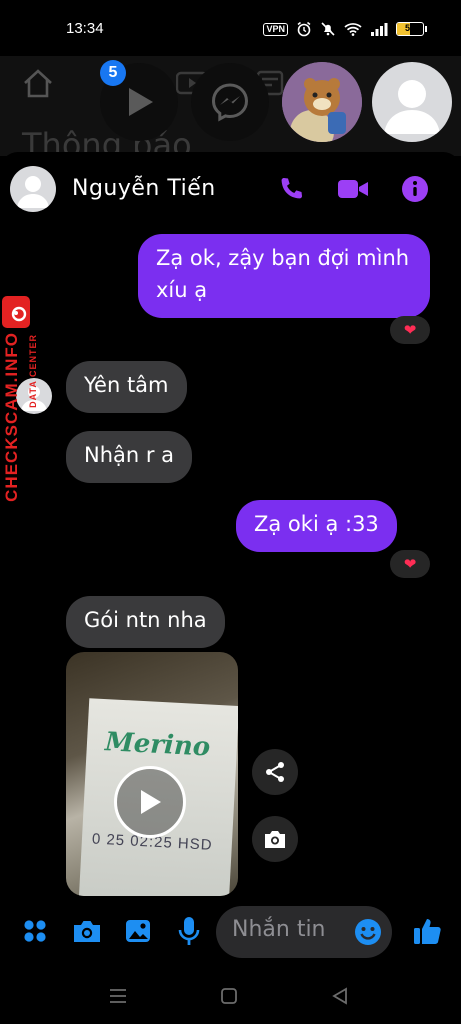  I want to click on alarm-icon, so click(304, 29).